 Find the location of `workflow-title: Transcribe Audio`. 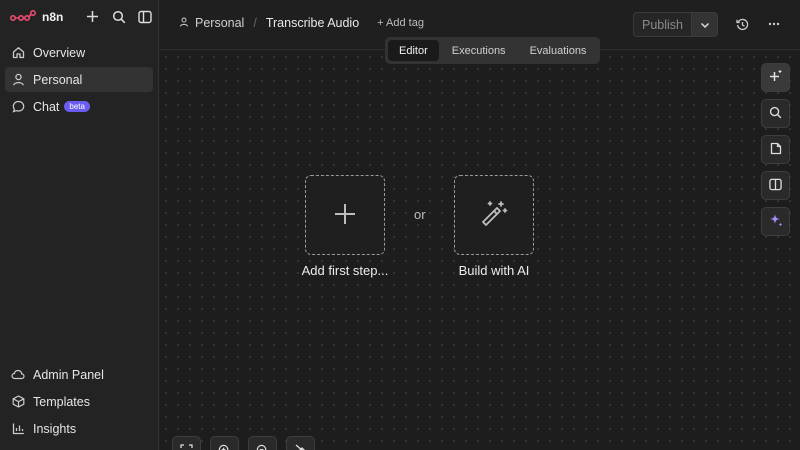

workflow-title: Transcribe Audio is located at coordinates (312, 23).